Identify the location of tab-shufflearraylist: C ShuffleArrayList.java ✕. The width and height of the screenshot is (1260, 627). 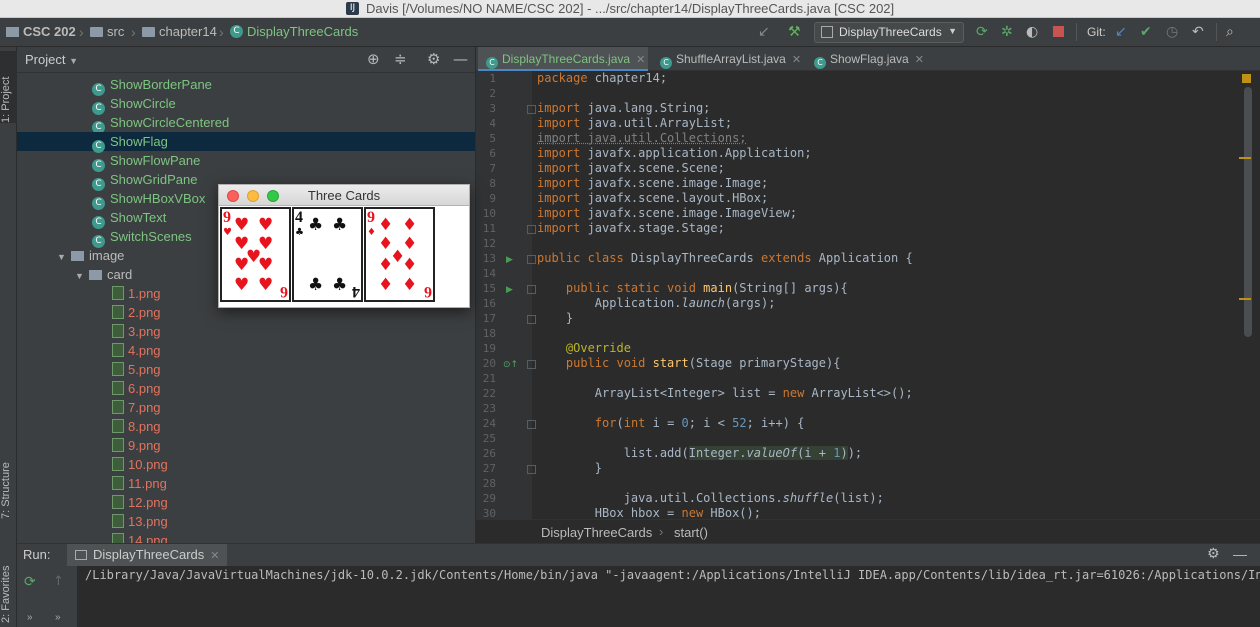
(727, 59).